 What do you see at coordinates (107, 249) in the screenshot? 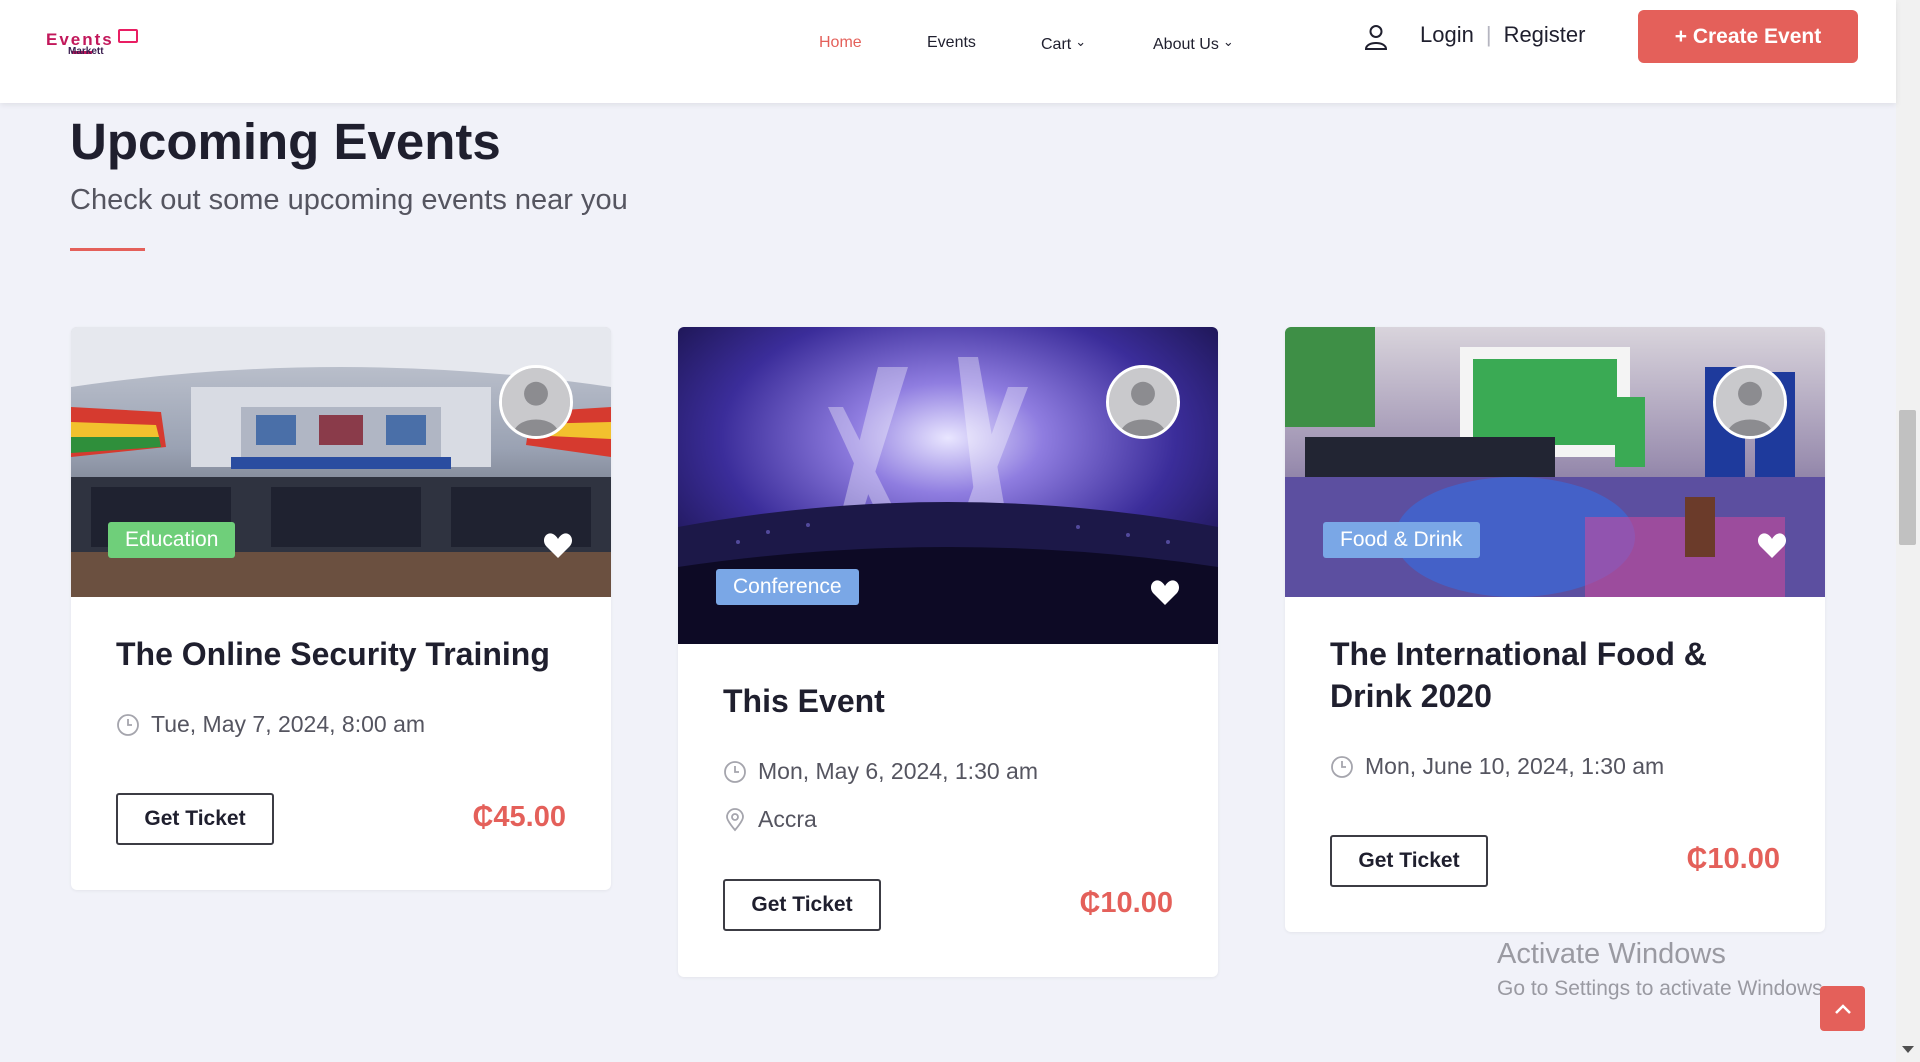
I see `section-divider` at bounding box center [107, 249].